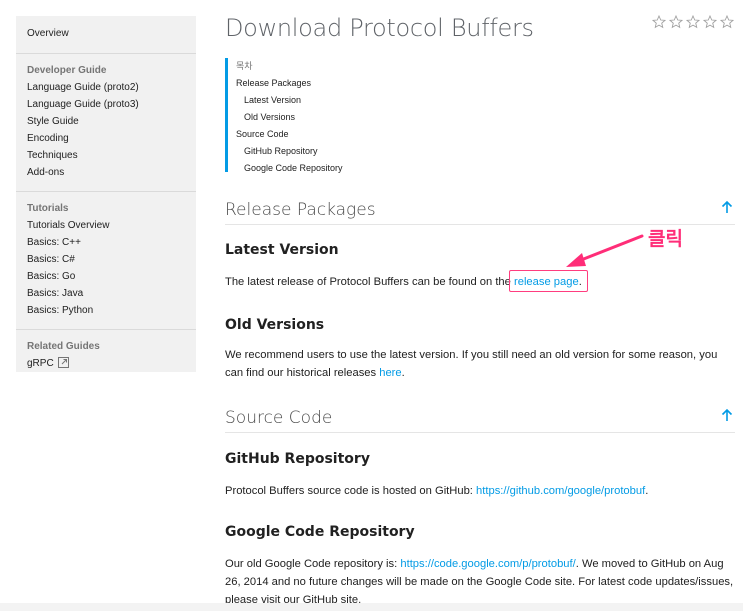  What do you see at coordinates (403, 373) in the screenshot?
I see `old-versions-end: .` at bounding box center [403, 373].